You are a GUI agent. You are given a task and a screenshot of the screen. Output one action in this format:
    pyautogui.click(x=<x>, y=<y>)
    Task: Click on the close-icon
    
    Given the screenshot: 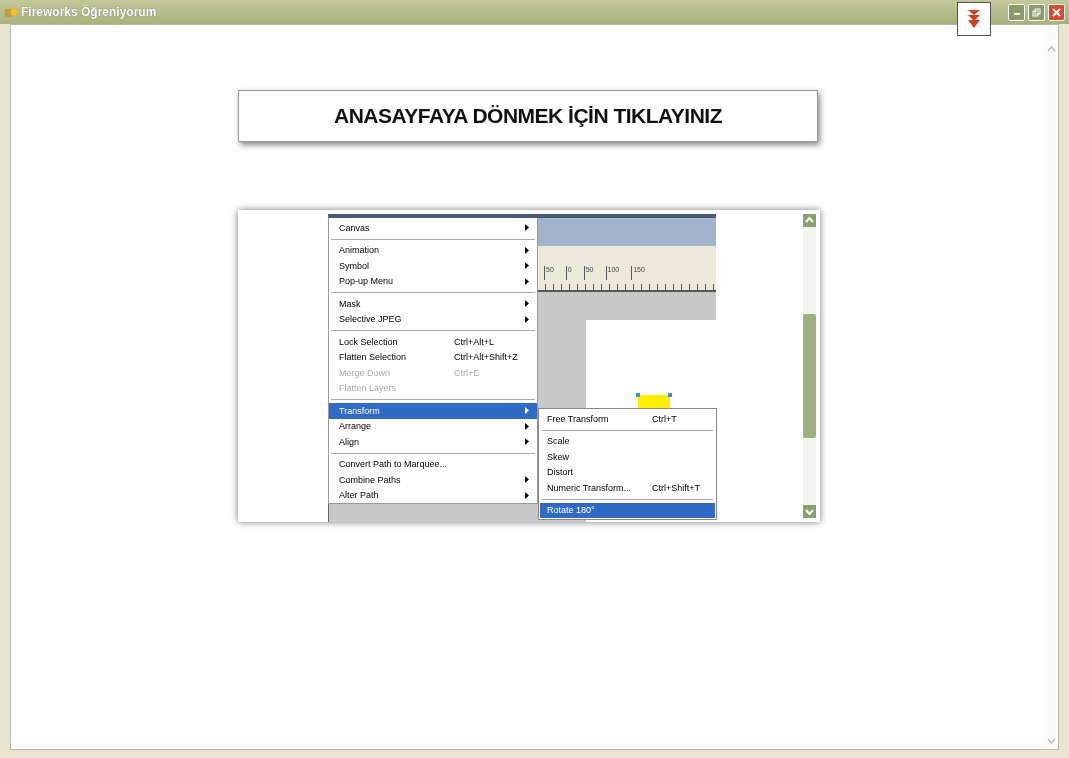 What is the action you would take?
    pyautogui.click(x=1056, y=12)
    